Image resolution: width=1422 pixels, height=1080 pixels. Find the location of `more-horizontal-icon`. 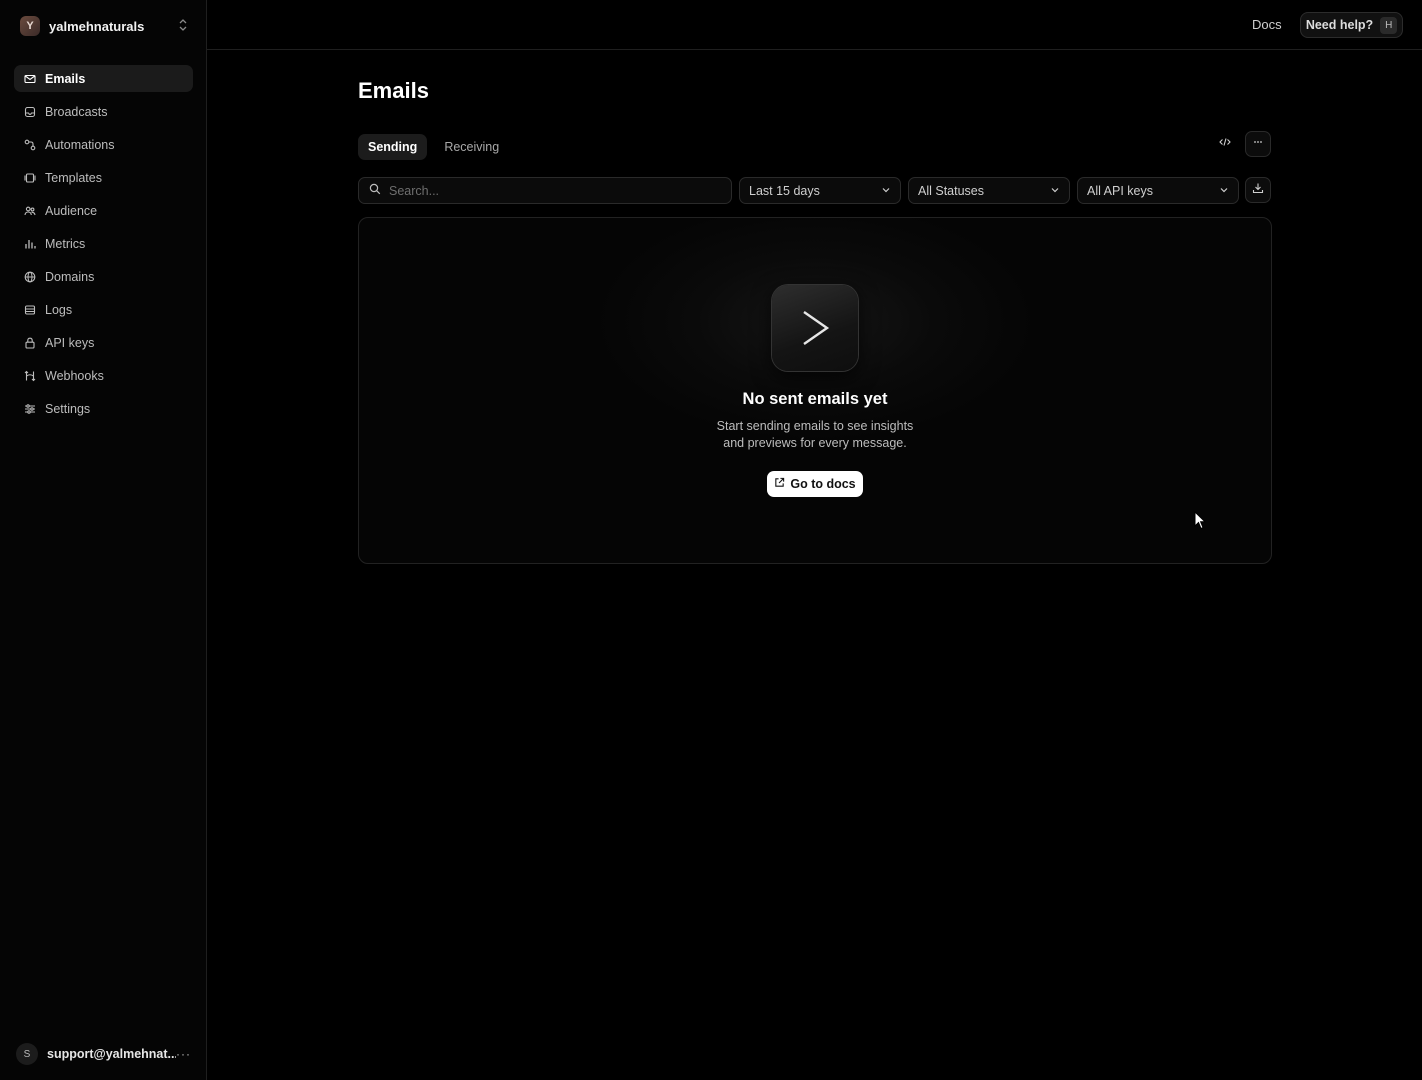

more-horizontal-icon is located at coordinates (1258, 144).